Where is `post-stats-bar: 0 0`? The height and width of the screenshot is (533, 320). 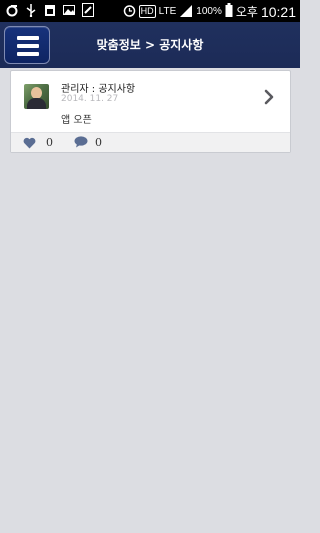 post-stats-bar: 0 0 is located at coordinates (150, 142).